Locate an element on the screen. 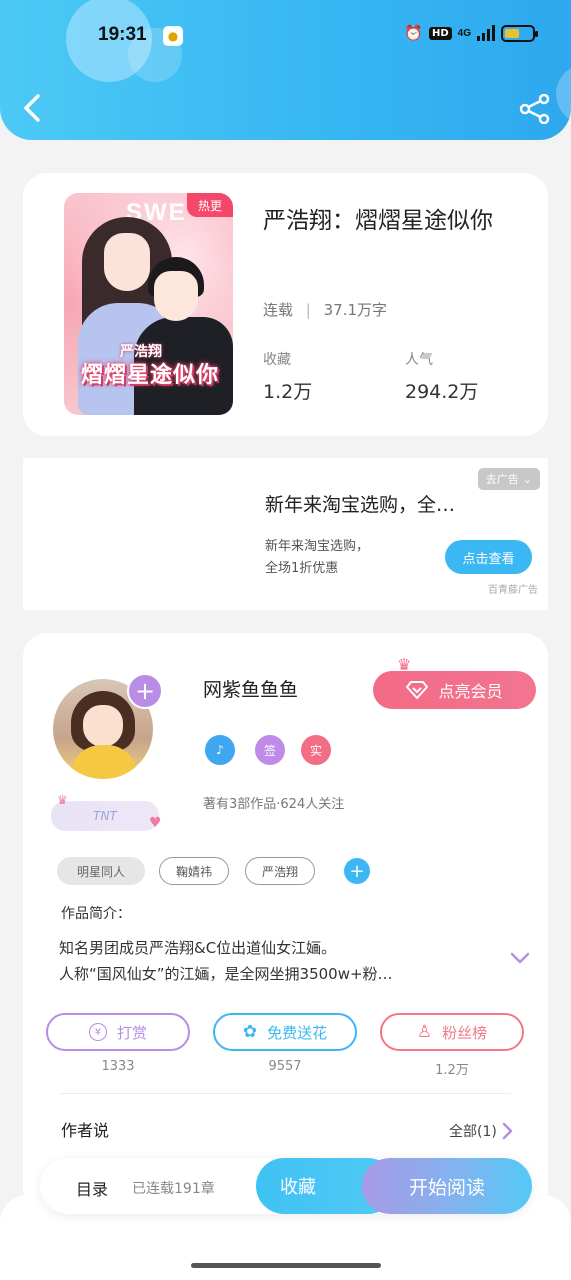 The width and height of the screenshot is (571, 1280). all-link-label: 全部(1) is located at coordinates (473, 1132).